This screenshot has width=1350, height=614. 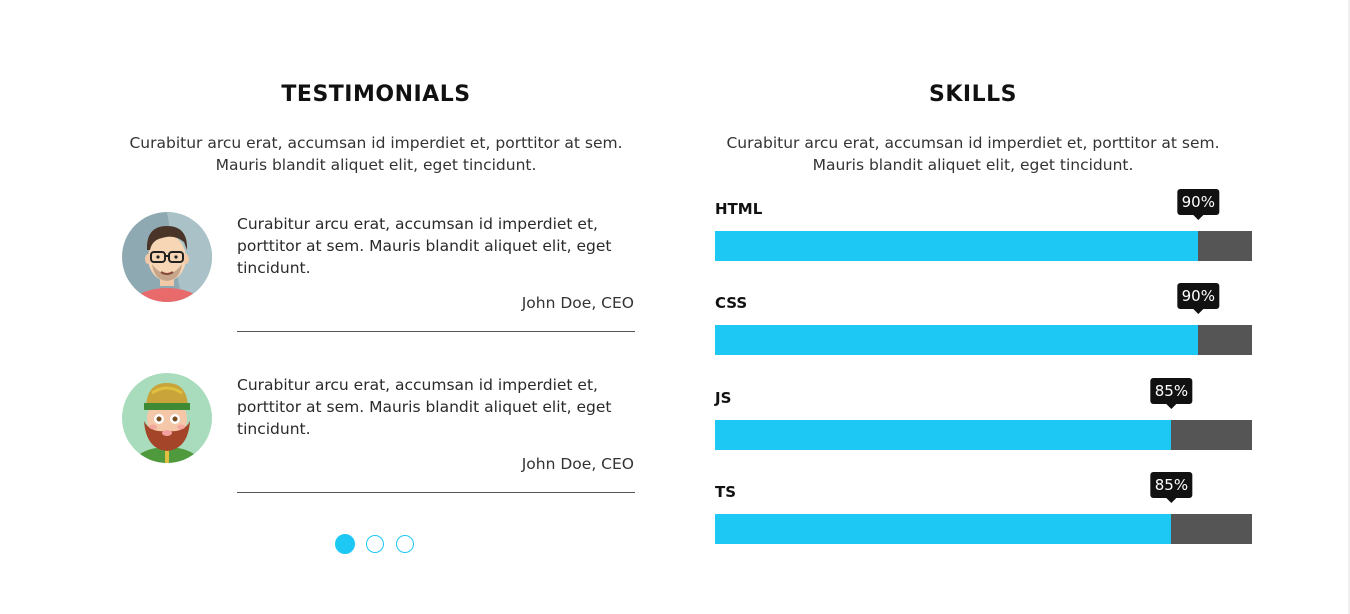 What do you see at coordinates (167, 257) in the screenshot?
I see `avatar-man-glasses-icon` at bounding box center [167, 257].